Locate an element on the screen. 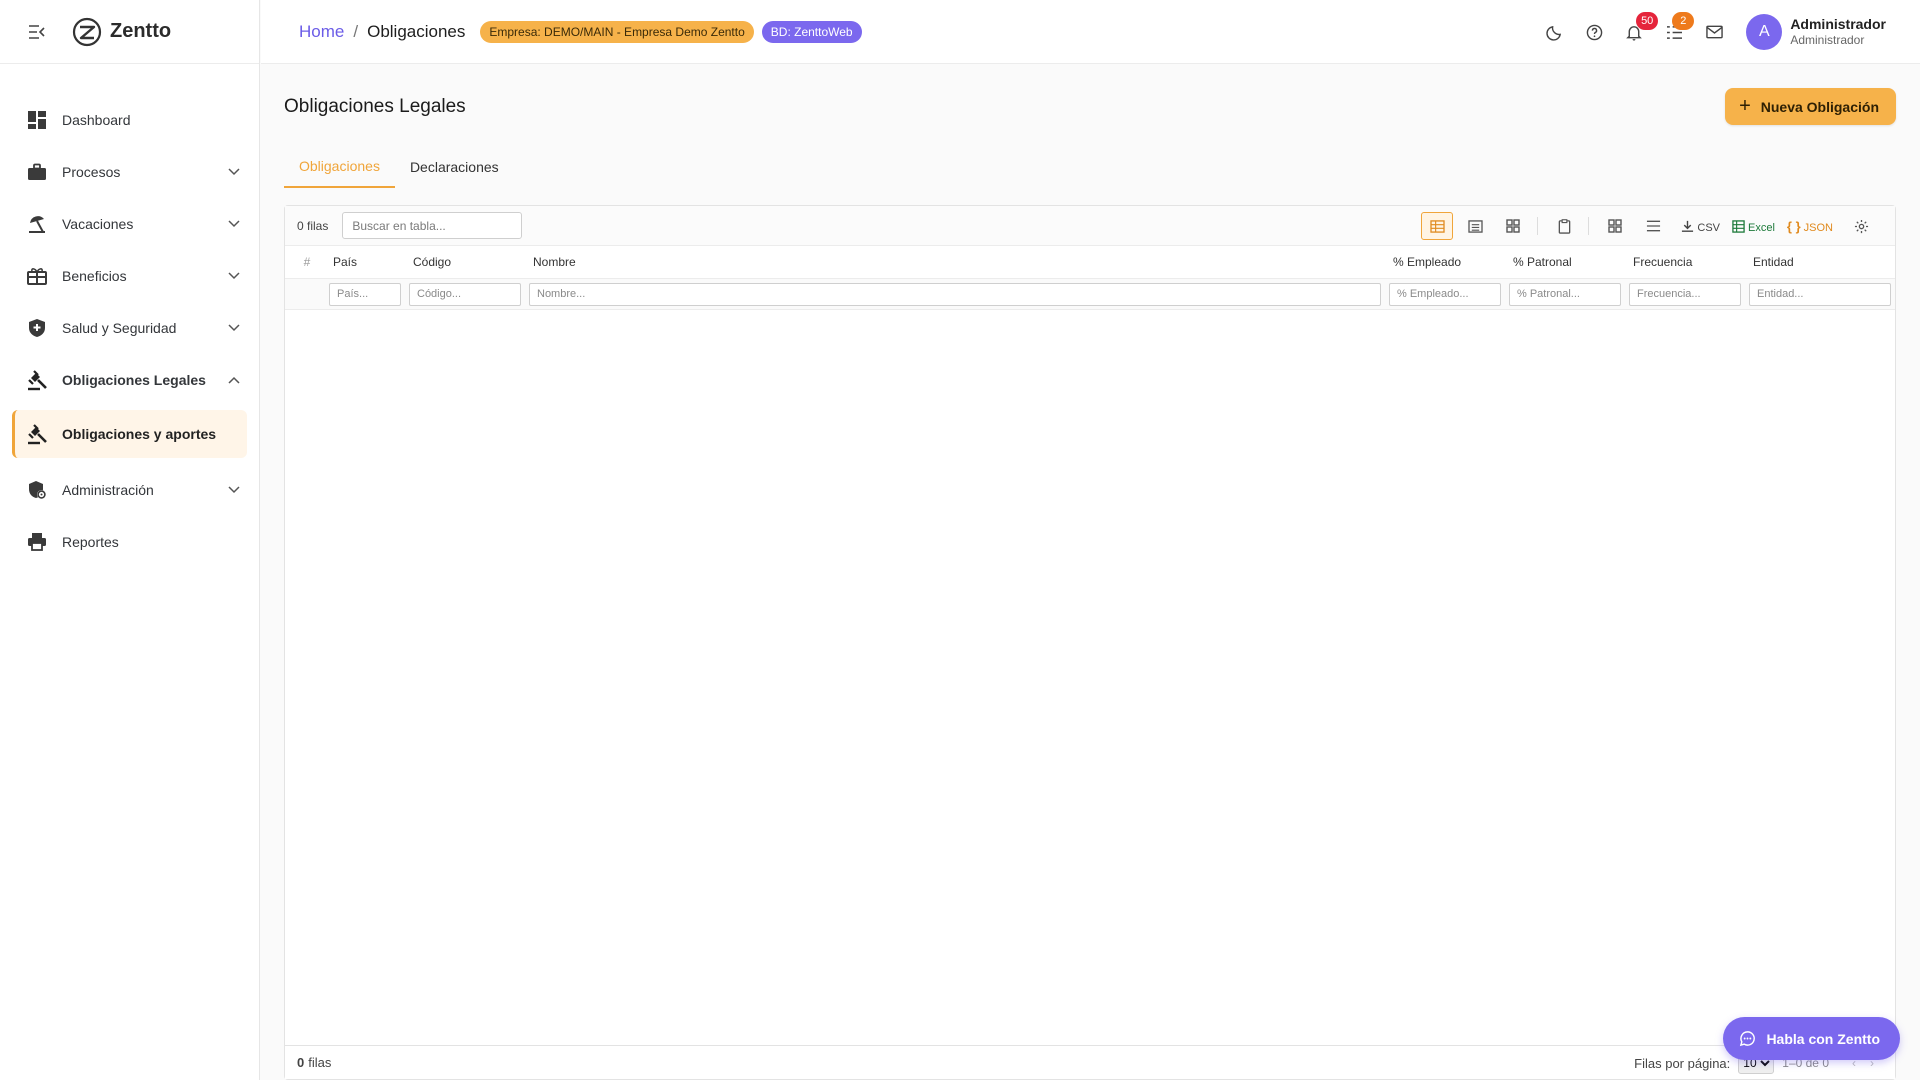 The height and width of the screenshot is (1080, 1920). table-settings-button is located at coordinates (1861, 226).